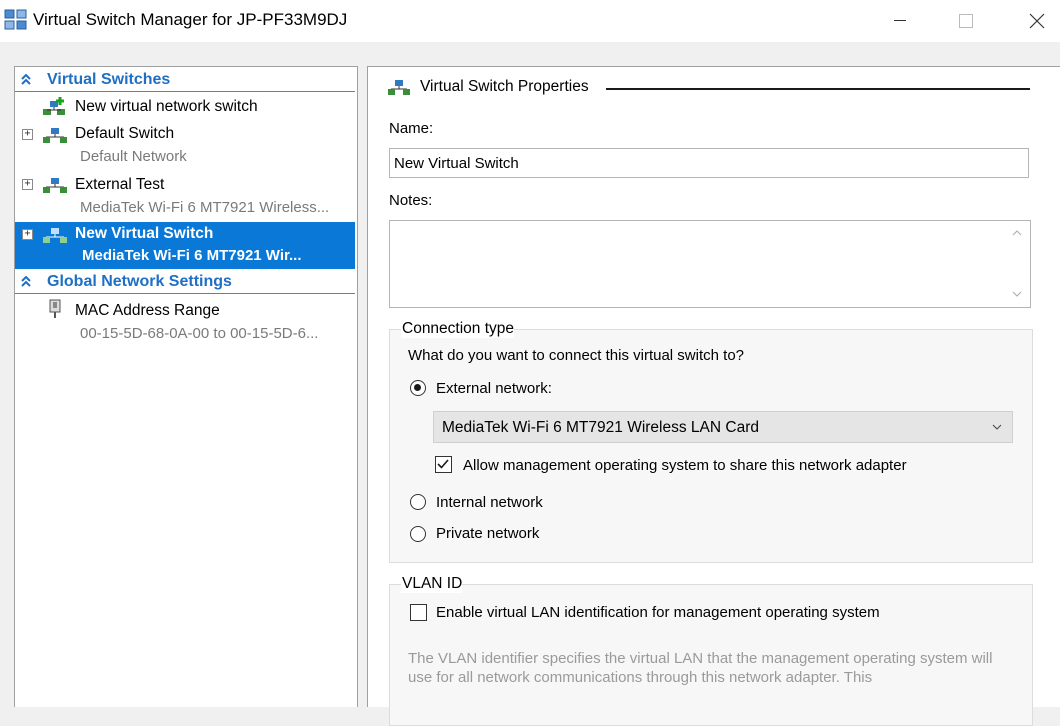 This screenshot has width=1060, height=726. I want to click on external-network-radio, so click(418, 388).